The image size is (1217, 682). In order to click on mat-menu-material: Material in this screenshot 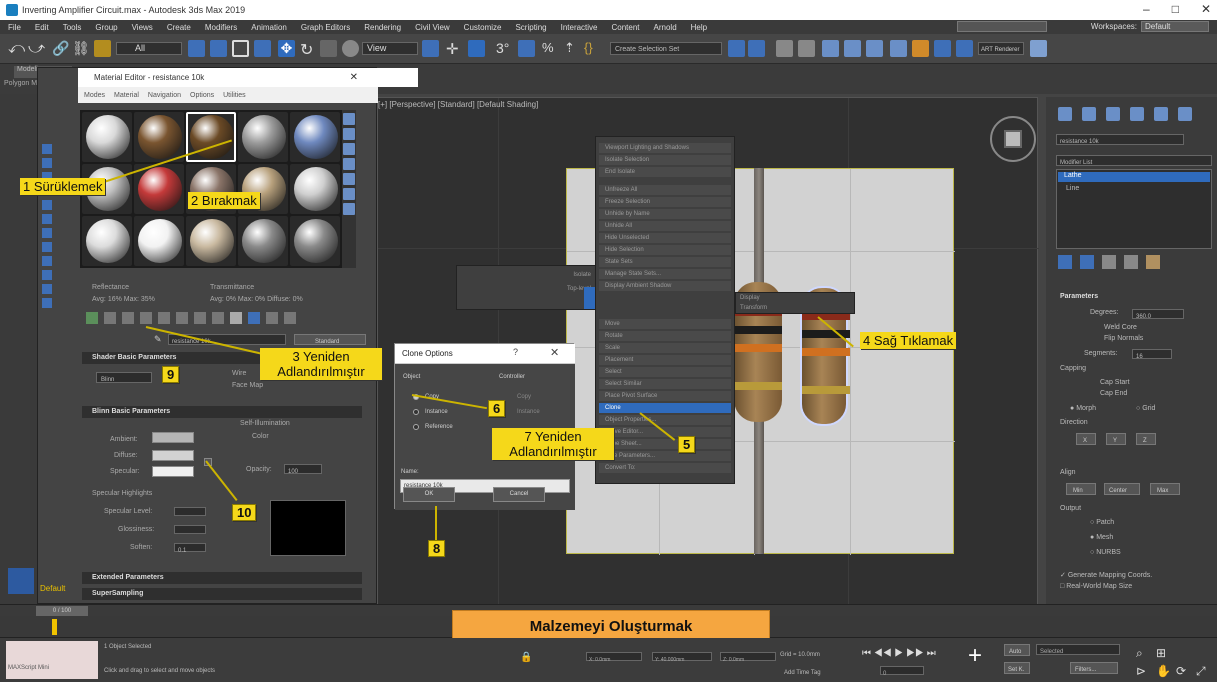, I will do `click(126, 95)`.